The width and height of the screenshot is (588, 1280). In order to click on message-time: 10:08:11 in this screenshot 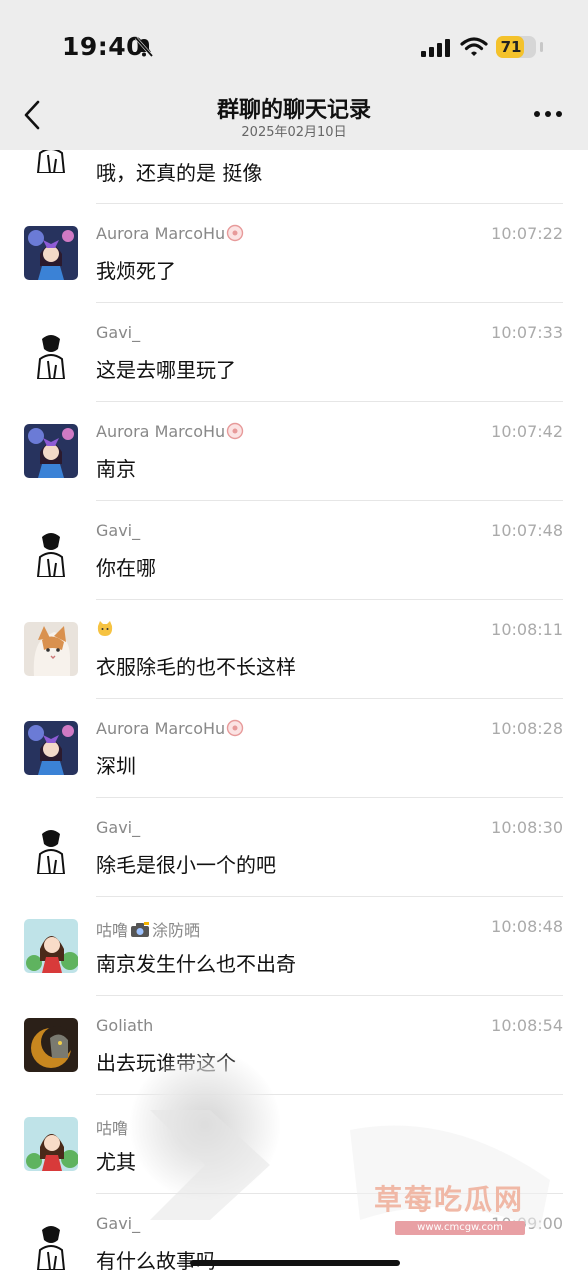, I will do `click(527, 629)`.